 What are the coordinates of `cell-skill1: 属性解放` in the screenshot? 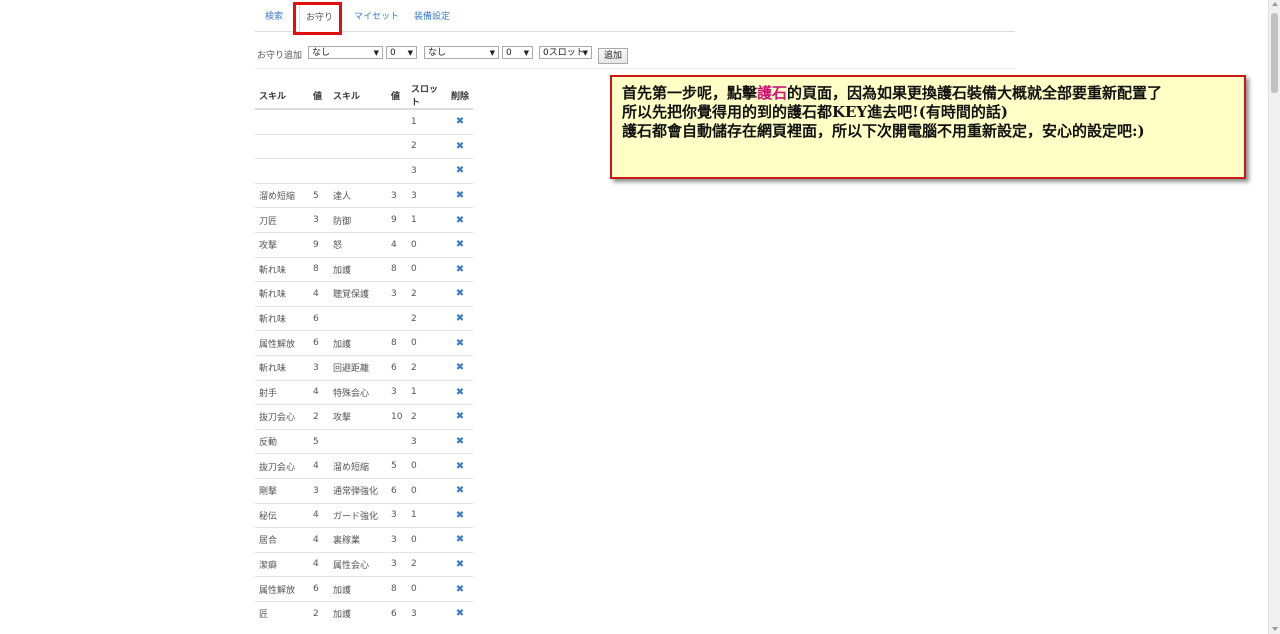 It's located at (282, 589).